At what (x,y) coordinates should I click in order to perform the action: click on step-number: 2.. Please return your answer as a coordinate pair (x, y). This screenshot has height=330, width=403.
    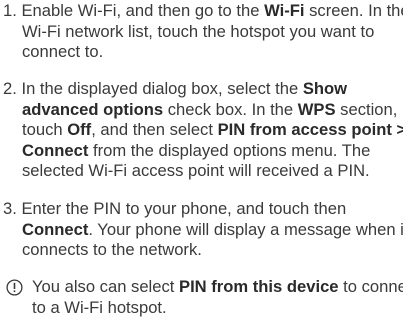
    Looking at the image, I should click on (10, 88).